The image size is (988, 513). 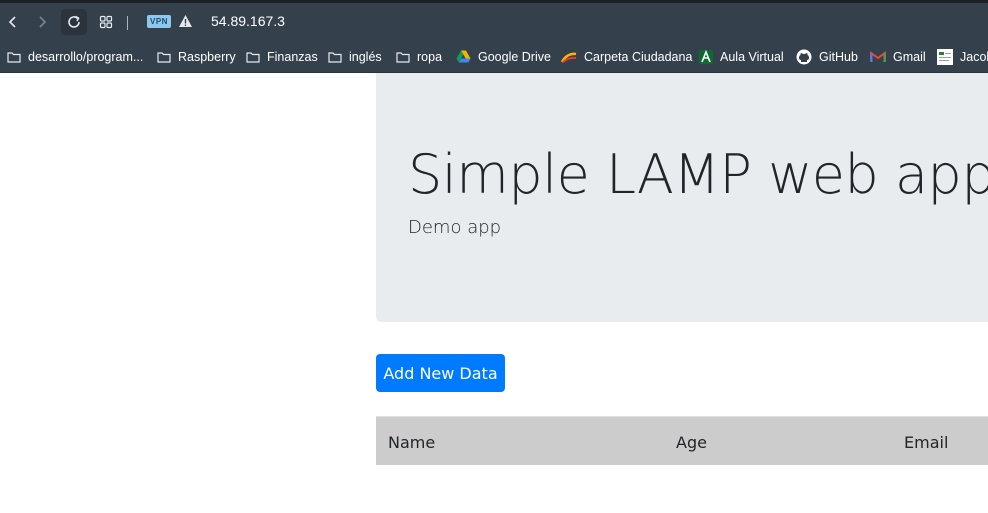 I want to click on reload-icon, so click(x=74, y=21).